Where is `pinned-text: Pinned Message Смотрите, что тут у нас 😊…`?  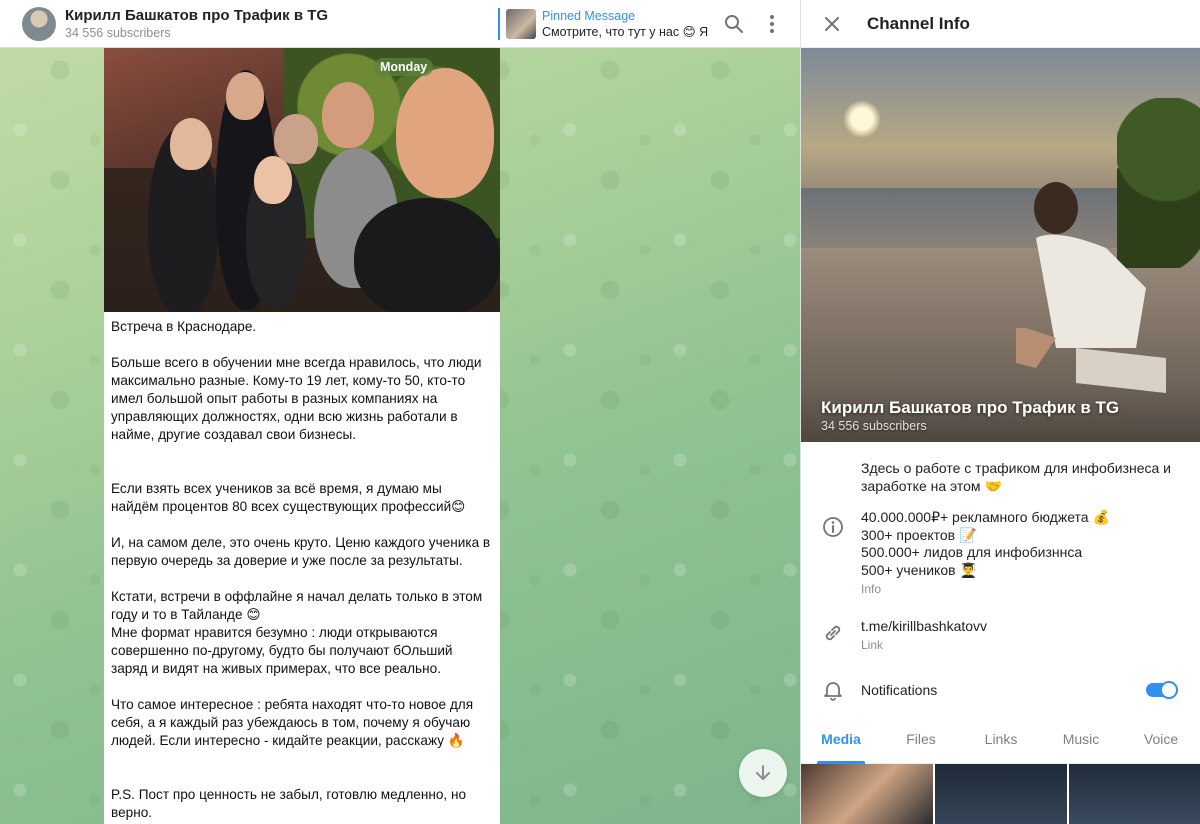
pinned-text: Pinned Message Смотрите, что тут у нас 😊… is located at coordinates (626, 24).